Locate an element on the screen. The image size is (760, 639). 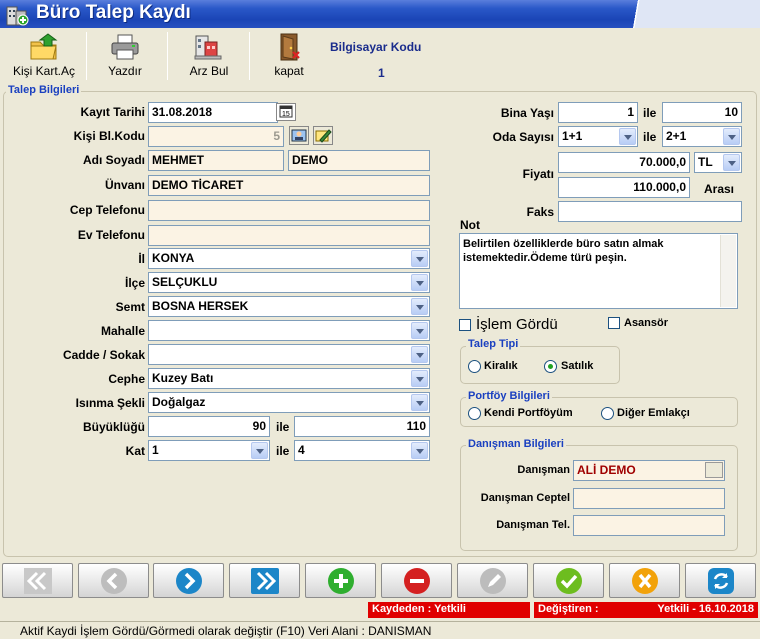
asansor-label: Asansör is located at coordinates (646, 323).